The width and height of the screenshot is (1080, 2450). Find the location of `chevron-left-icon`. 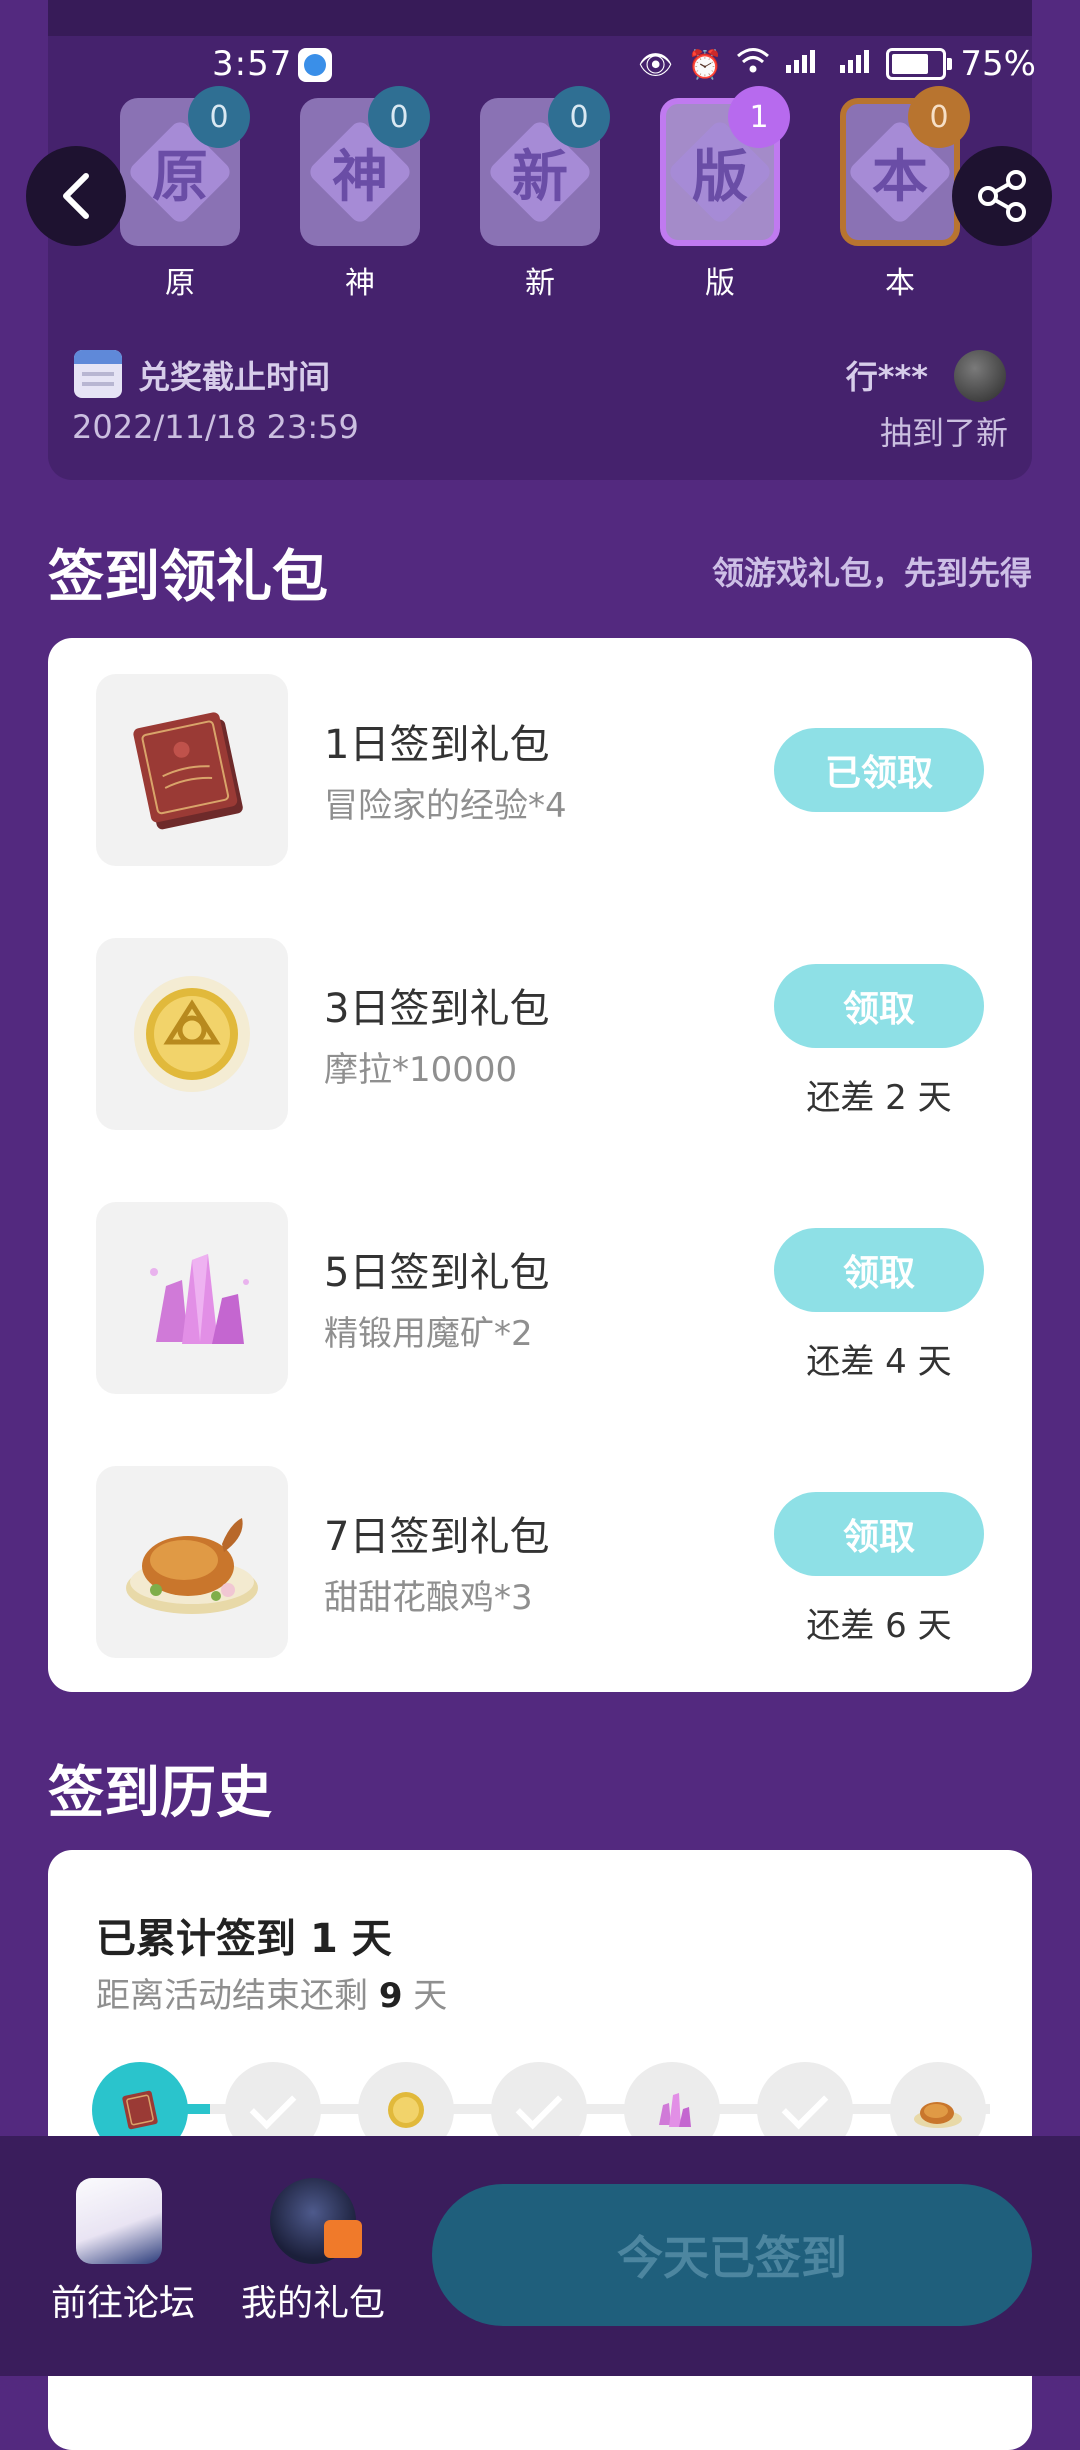

chevron-left-icon is located at coordinates (76, 196).